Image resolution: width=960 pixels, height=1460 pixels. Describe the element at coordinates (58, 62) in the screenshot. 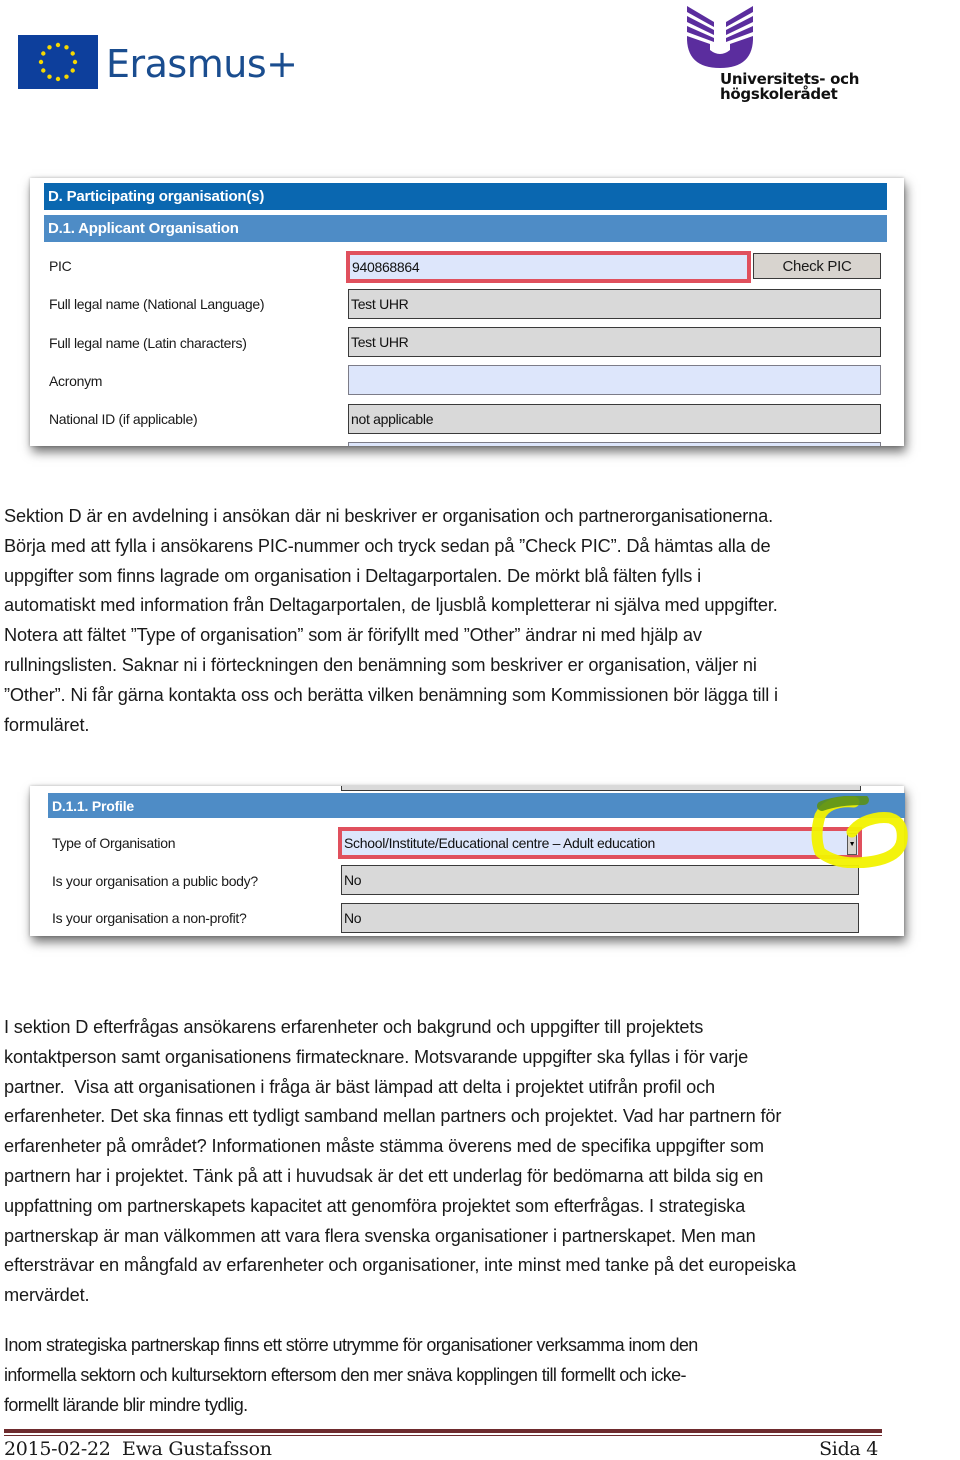

I see `eu-flag-icon` at that location.